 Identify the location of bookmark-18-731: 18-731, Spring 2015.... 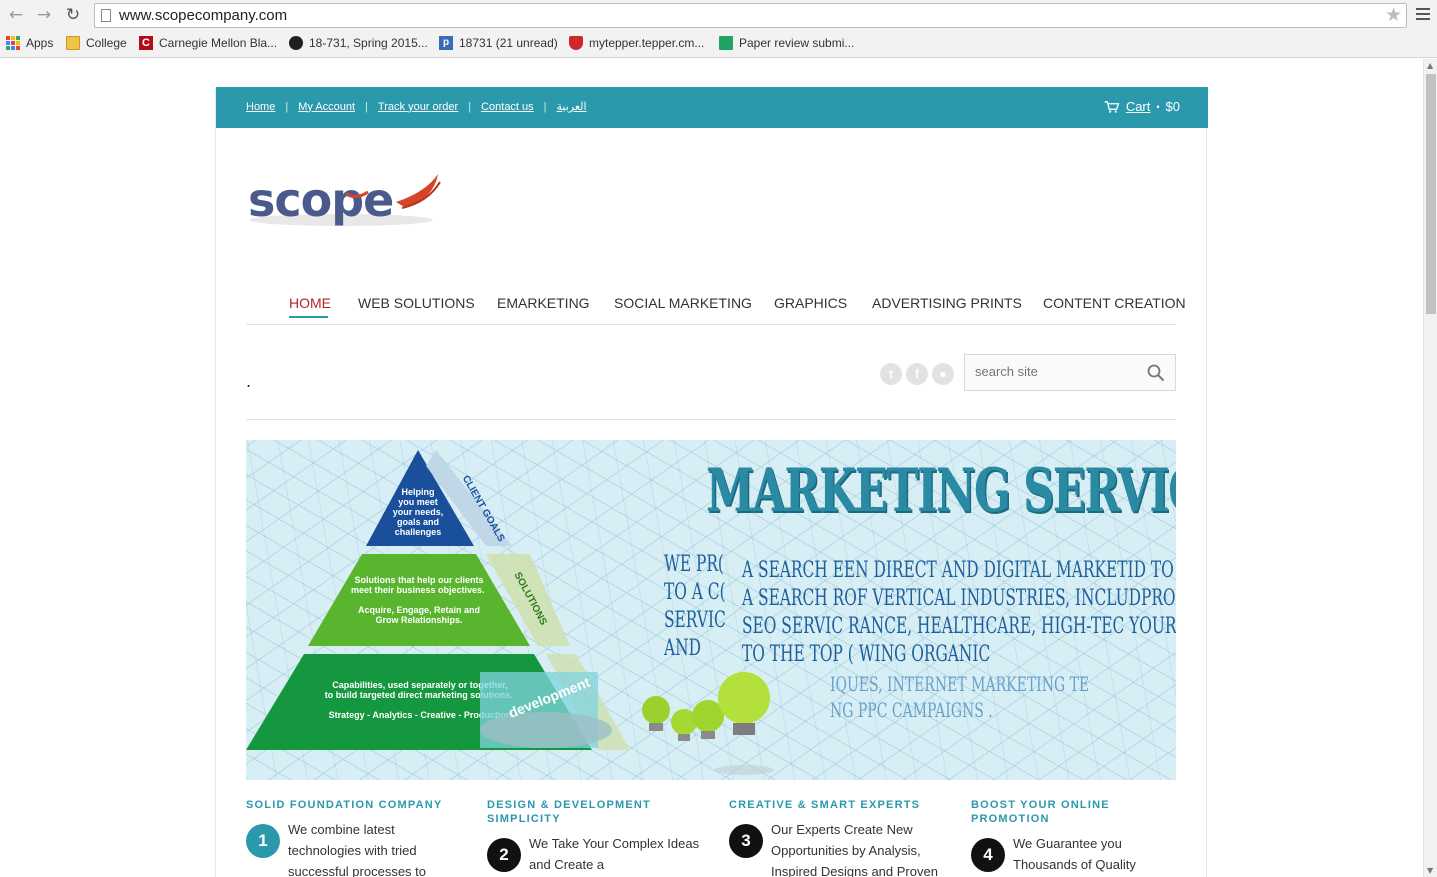
(358, 43).